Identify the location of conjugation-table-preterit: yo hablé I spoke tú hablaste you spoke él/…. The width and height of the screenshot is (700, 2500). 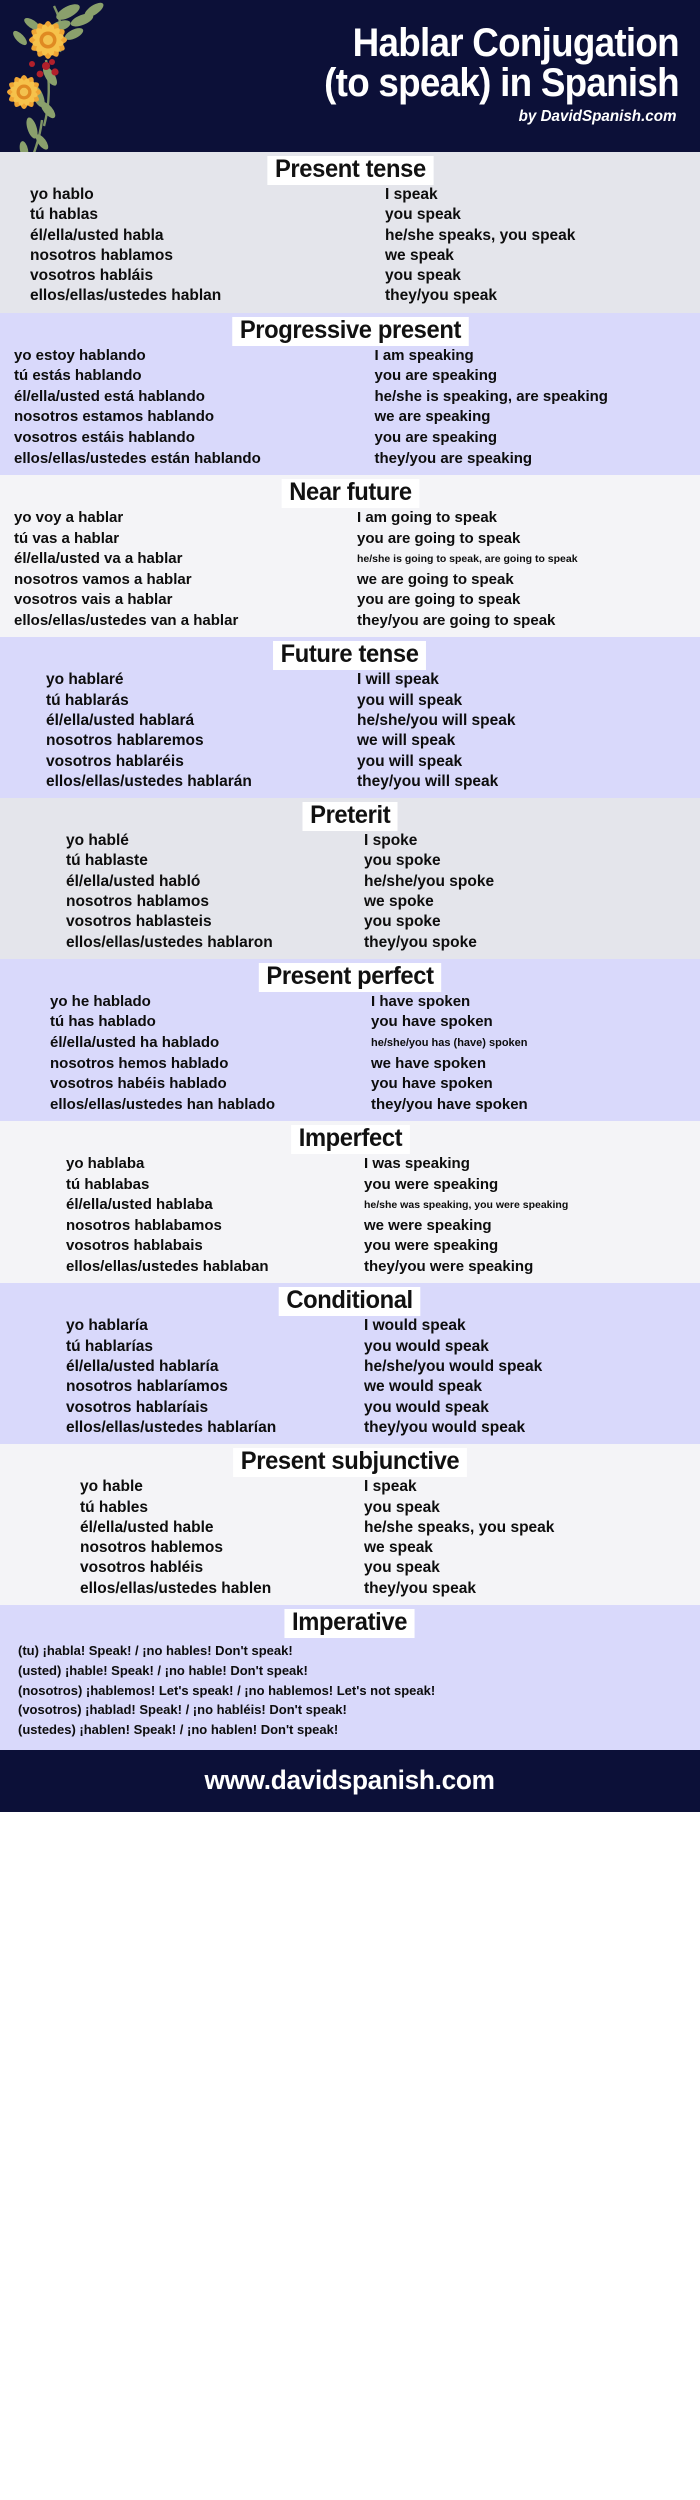
(350, 892).